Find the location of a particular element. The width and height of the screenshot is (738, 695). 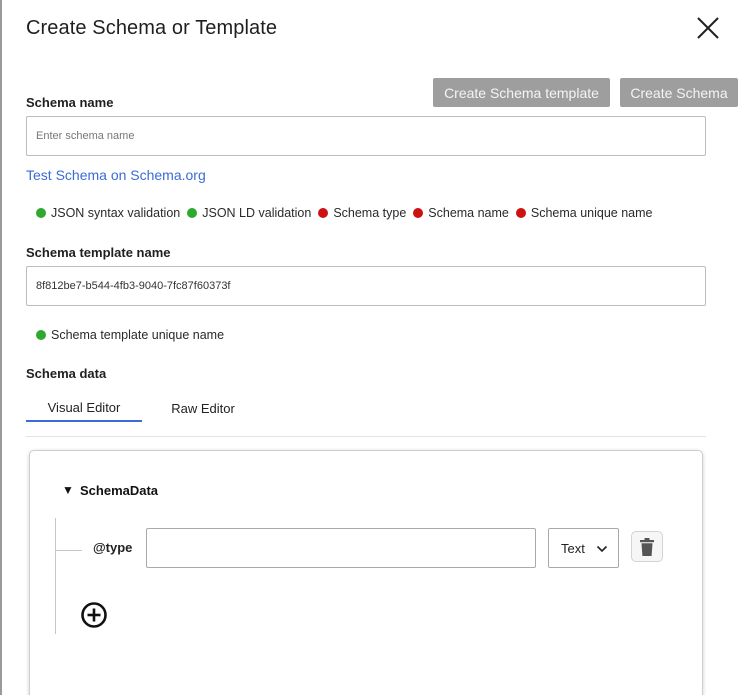

close-icon is located at coordinates (708, 28).